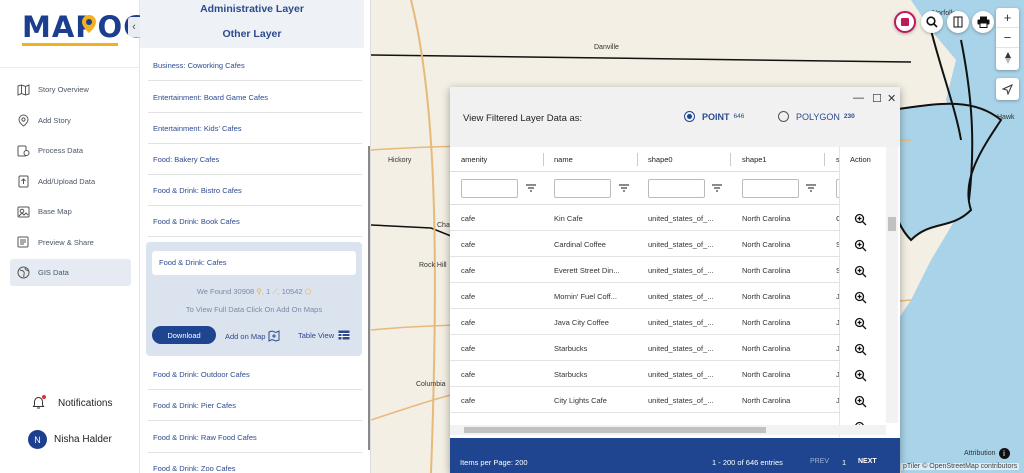 The height and width of the screenshot is (473, 1024). Describe the element at coordinates (255, 468) in the screenshot. I see `layer-item: Food & Drink: Zoo Cafes` at that location.